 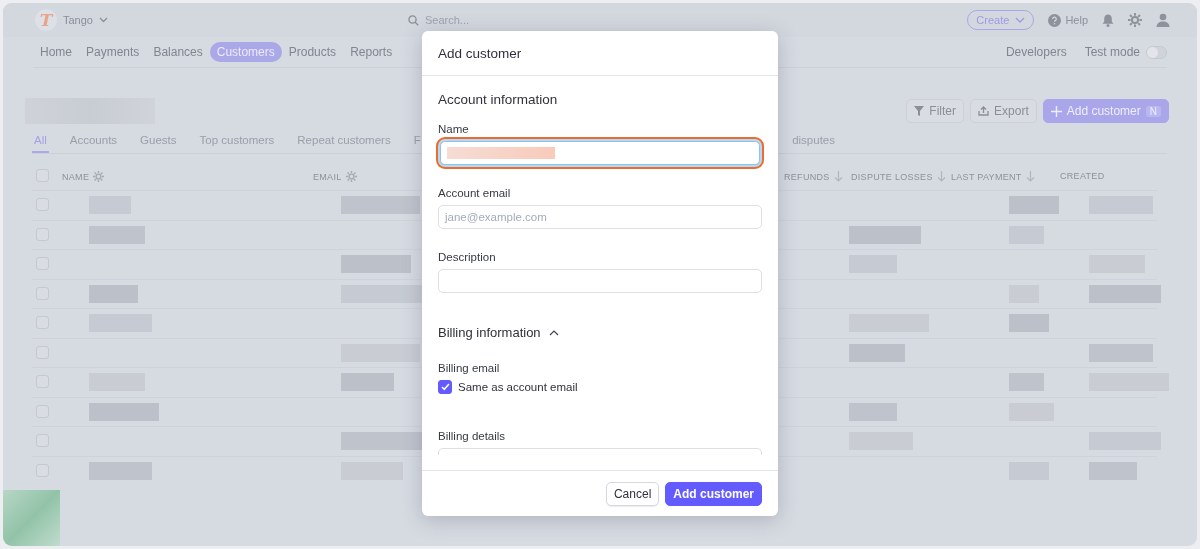 I want to click on logo: T, so click(x=46, y=20).